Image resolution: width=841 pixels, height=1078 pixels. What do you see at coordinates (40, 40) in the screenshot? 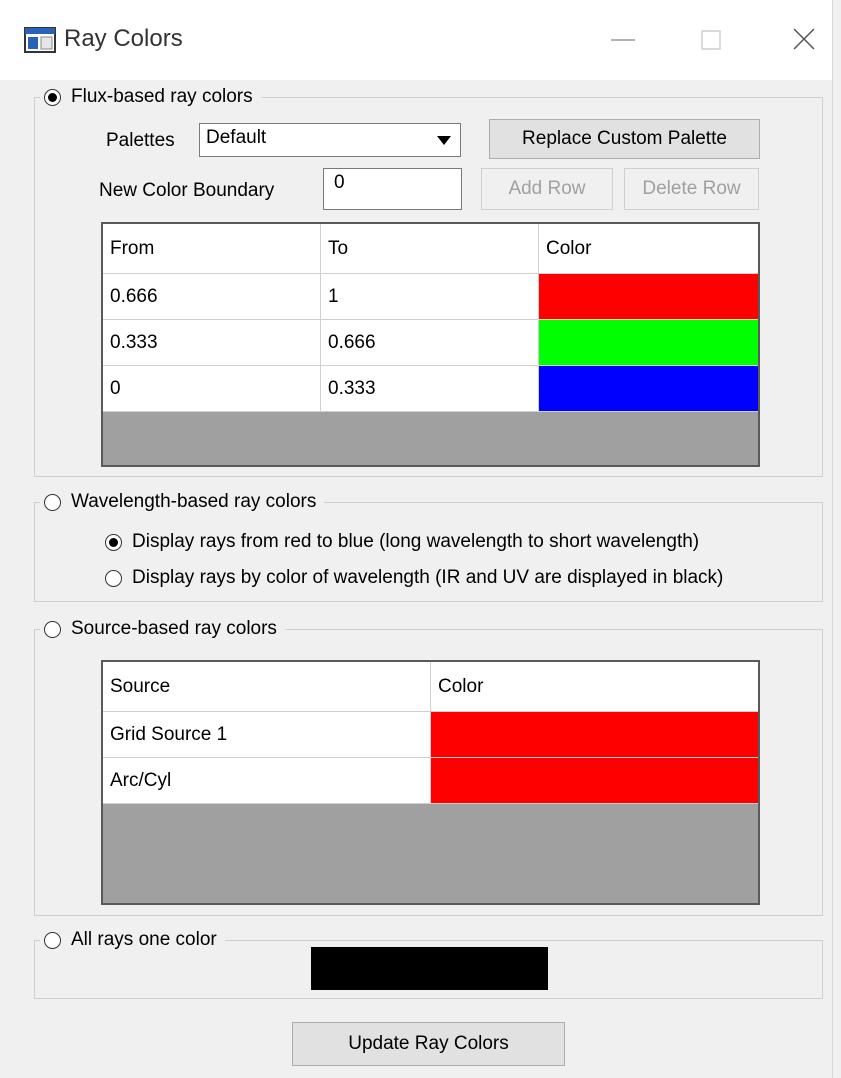
I see `app-window-icon` at bounding box center [40, 40].